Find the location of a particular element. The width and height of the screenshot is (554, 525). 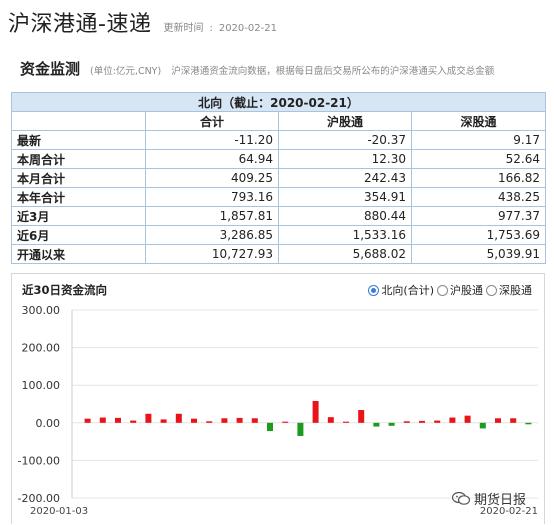

cell-shanghai: 880.44 is located at coordinates (345, 216).